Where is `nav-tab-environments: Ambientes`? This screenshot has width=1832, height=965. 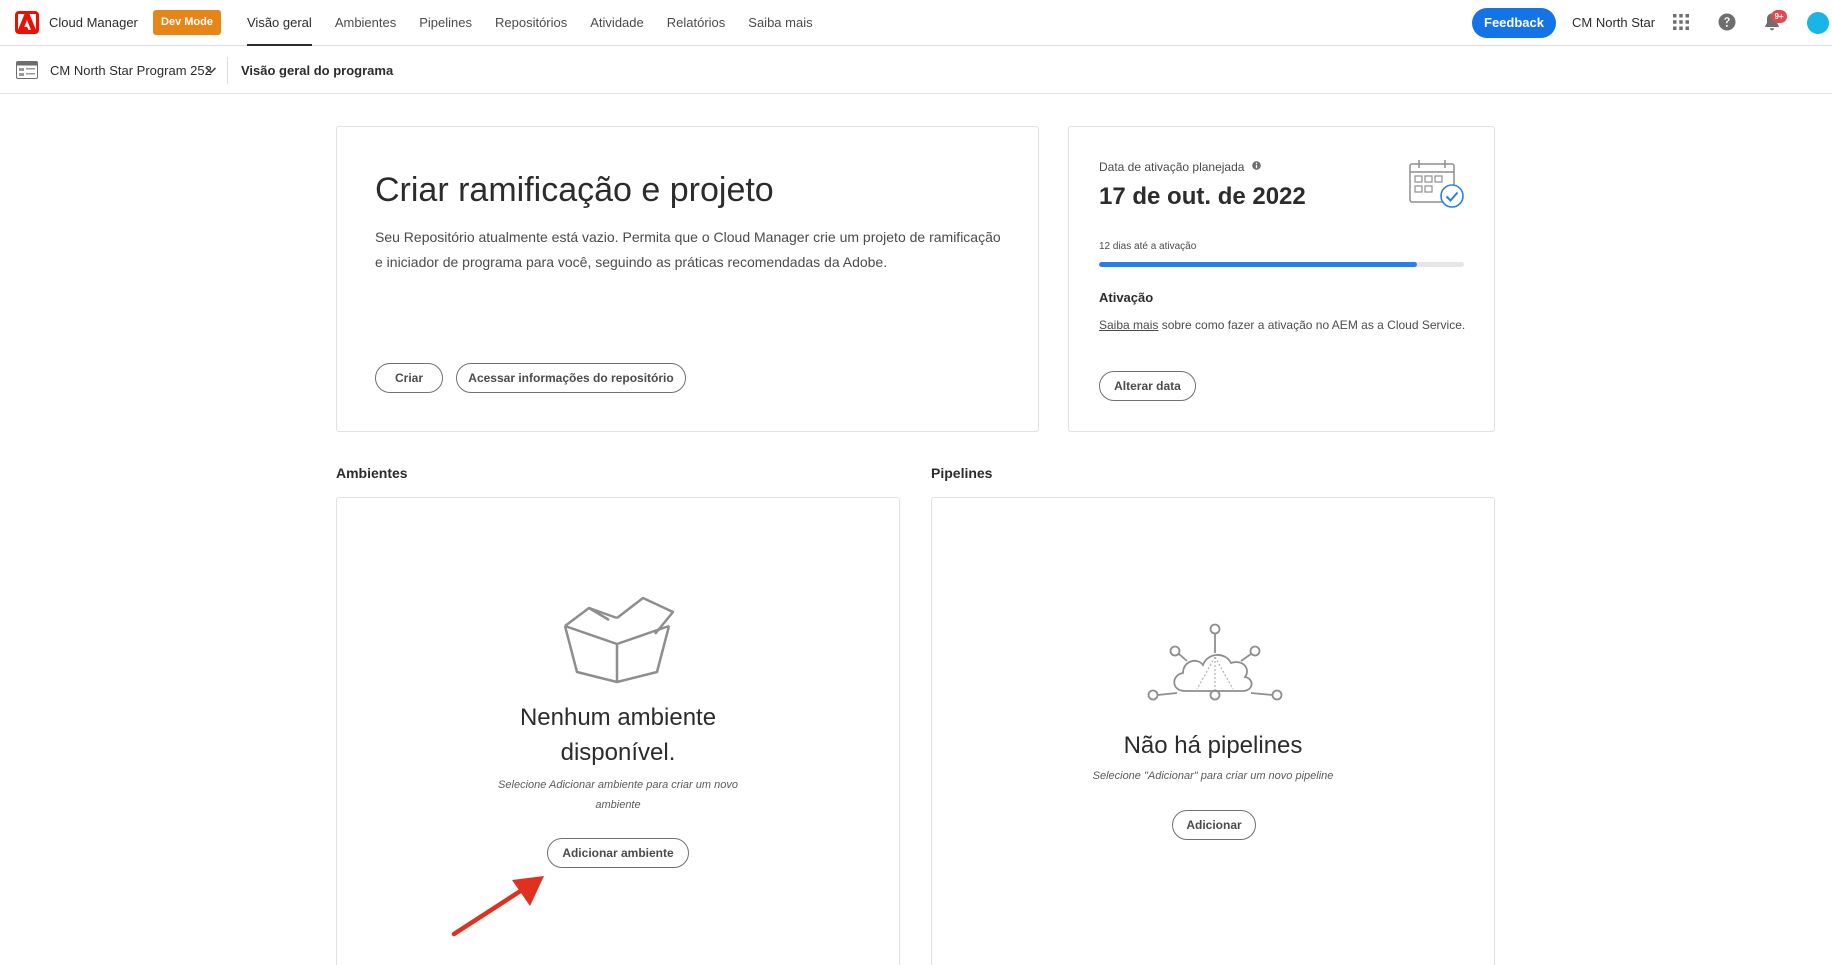
nav-tab-environments: Ambientes is located at coordinates (365, 23).